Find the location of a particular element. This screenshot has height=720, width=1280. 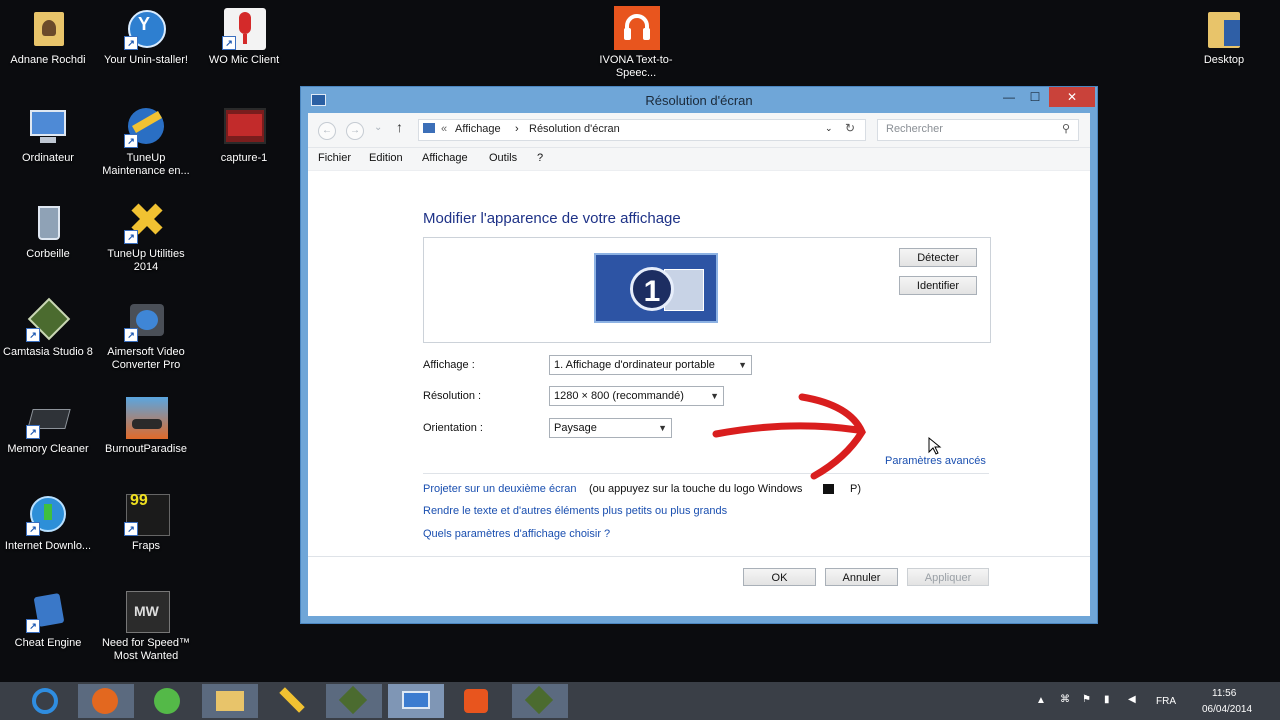

camtasia-recorder-icon is located at coordinates (539, 700).